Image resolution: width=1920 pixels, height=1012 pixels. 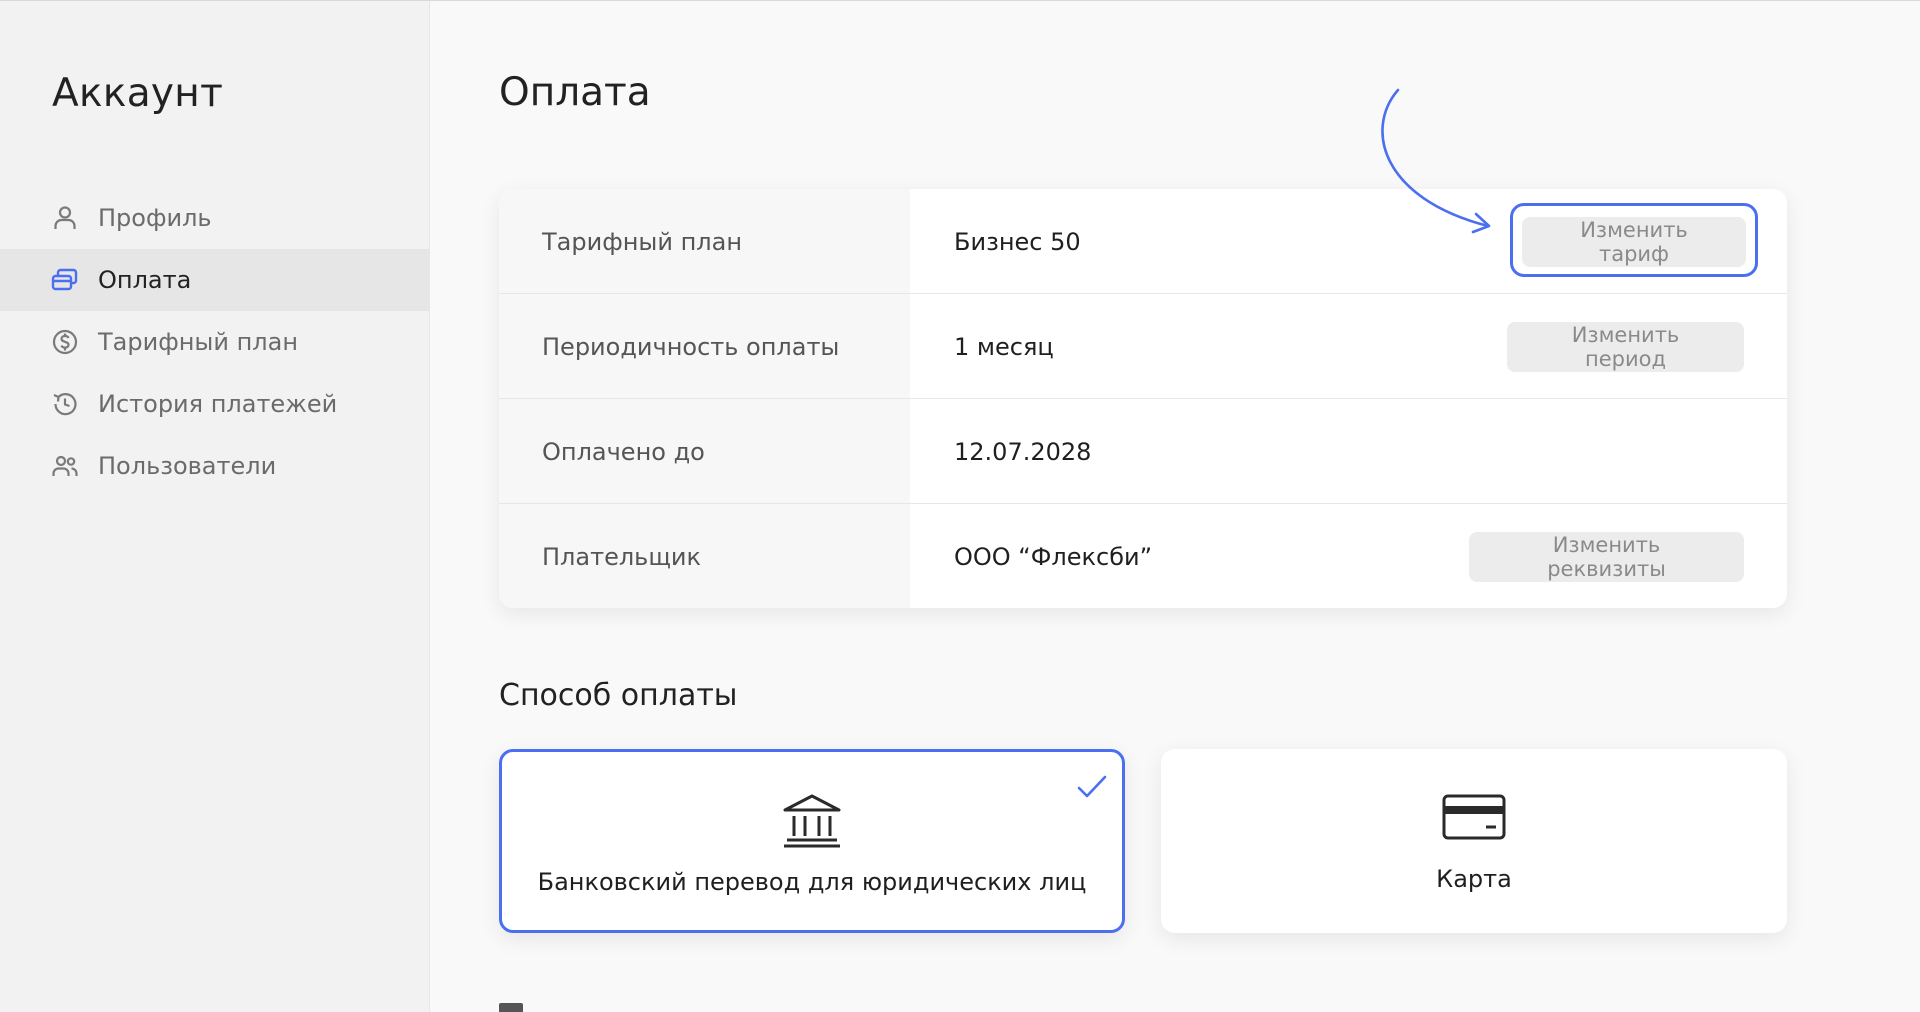 What do you see at coordinates (1634, 240) in the screenshot?
I see `highlight-ring` at bounding box center [1634, 240].